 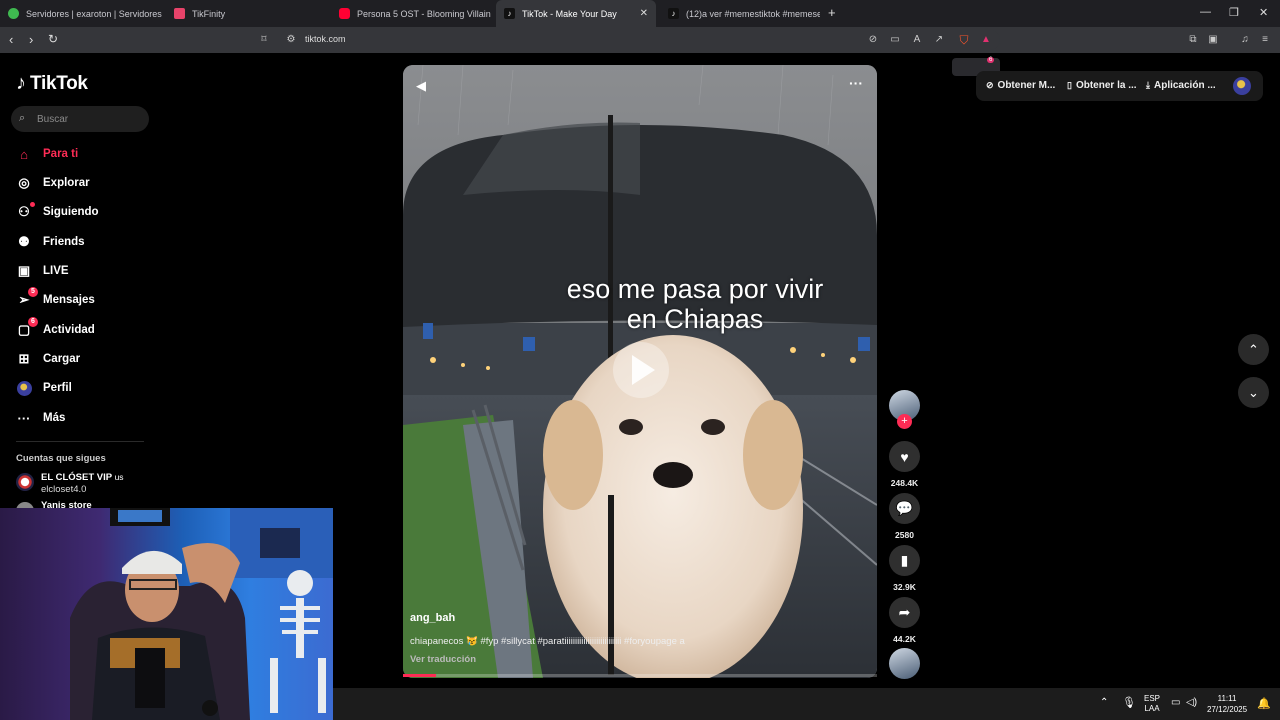 What do you see at coordinates (644, 13) in the screenshot?
I see `close-tab-icon: ✕` at bounding box center [644, 13].